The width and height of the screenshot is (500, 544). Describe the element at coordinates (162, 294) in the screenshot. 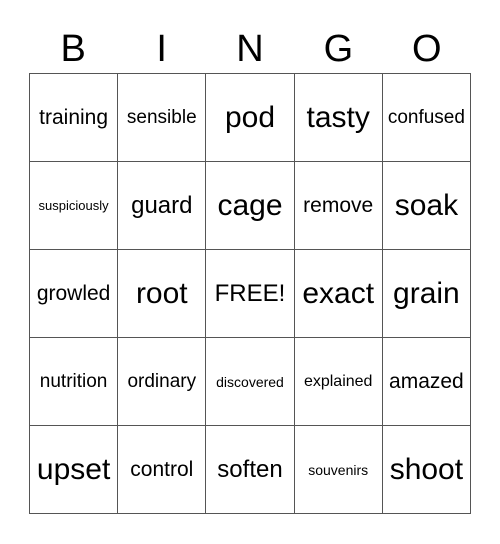

I see `bingo-cell: root` at that location.